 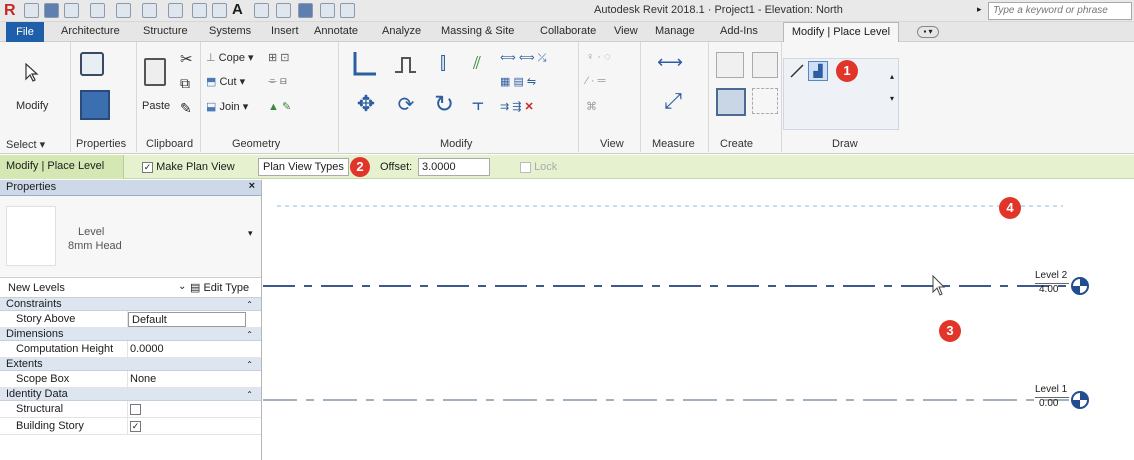 What do you see at coordinates (95, 105) in the screenshot?
I see `properties-icon` at bounding box center [95, 105].